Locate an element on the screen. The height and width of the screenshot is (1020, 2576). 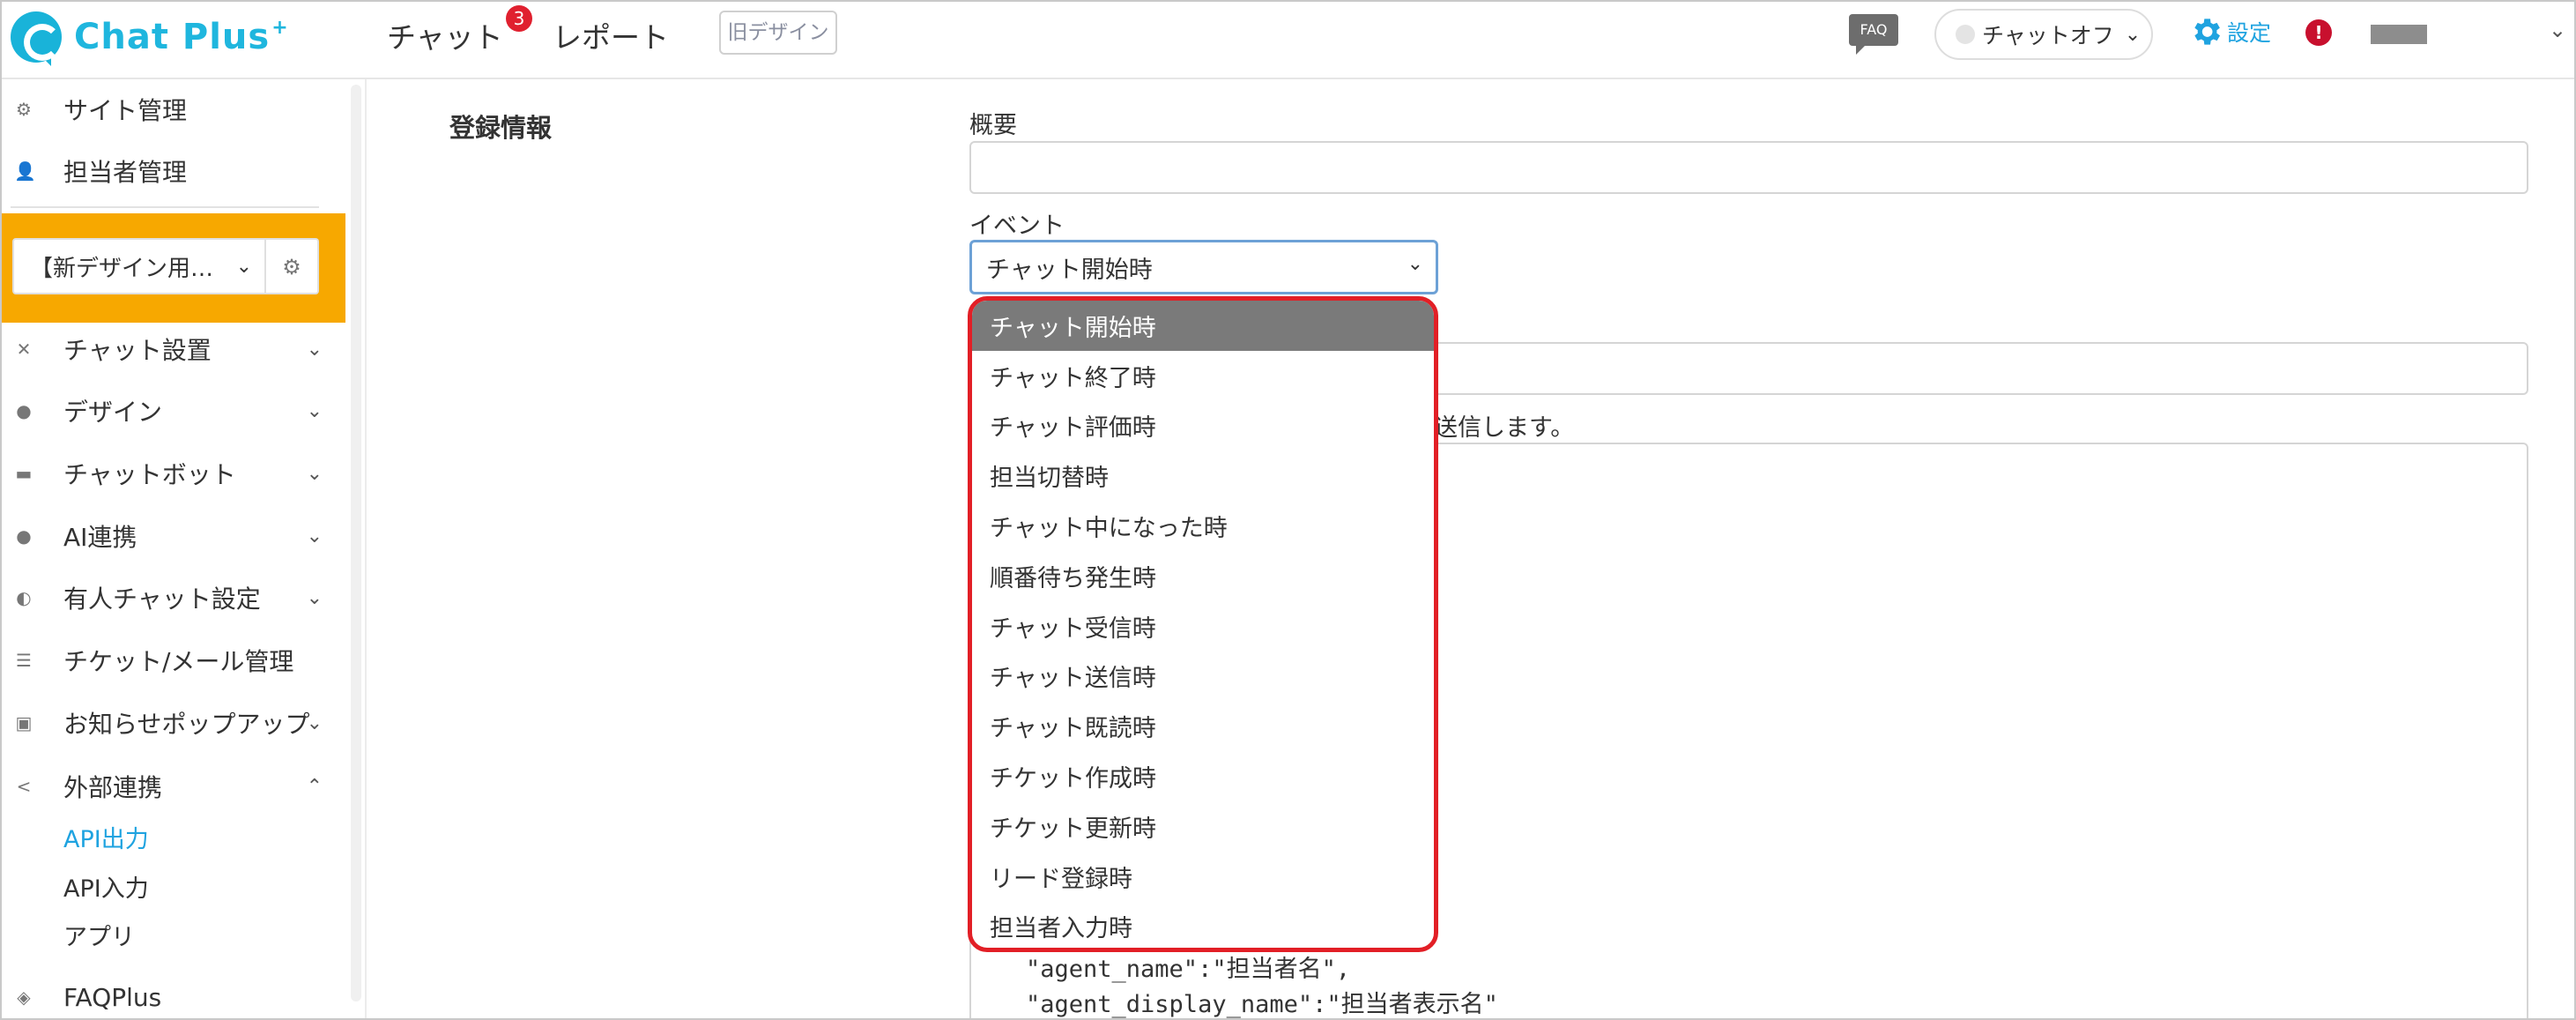
dropdown-option: チケット更新時 is located at coordinates (1203, 826).